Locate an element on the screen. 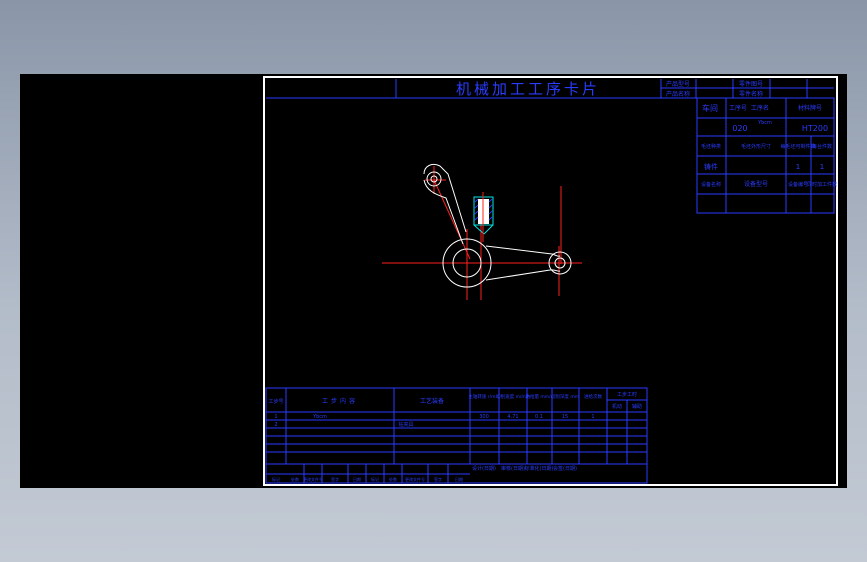  info-table is located at coordinates (765, 155).